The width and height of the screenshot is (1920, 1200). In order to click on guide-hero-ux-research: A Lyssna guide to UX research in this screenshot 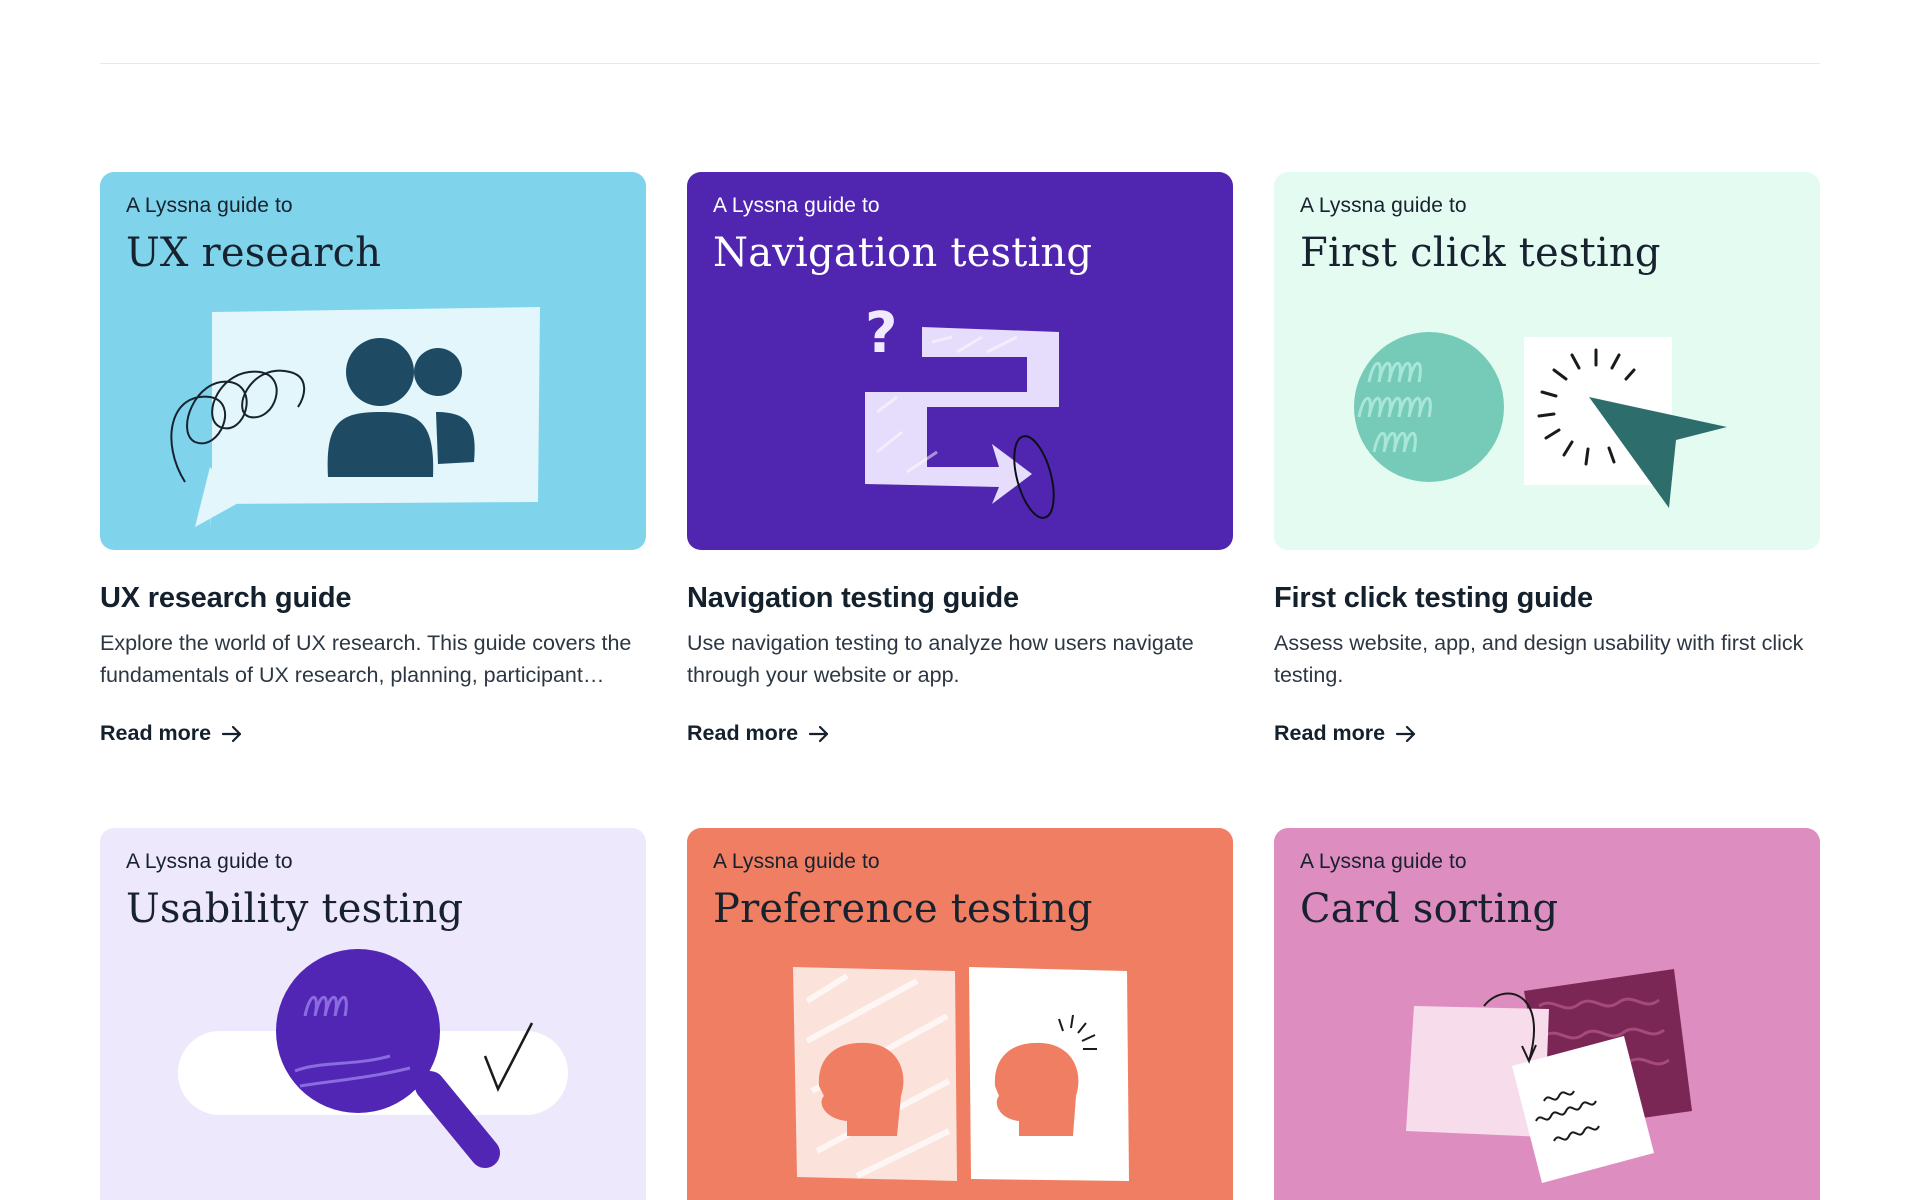, I will do `click(373, 361)`.